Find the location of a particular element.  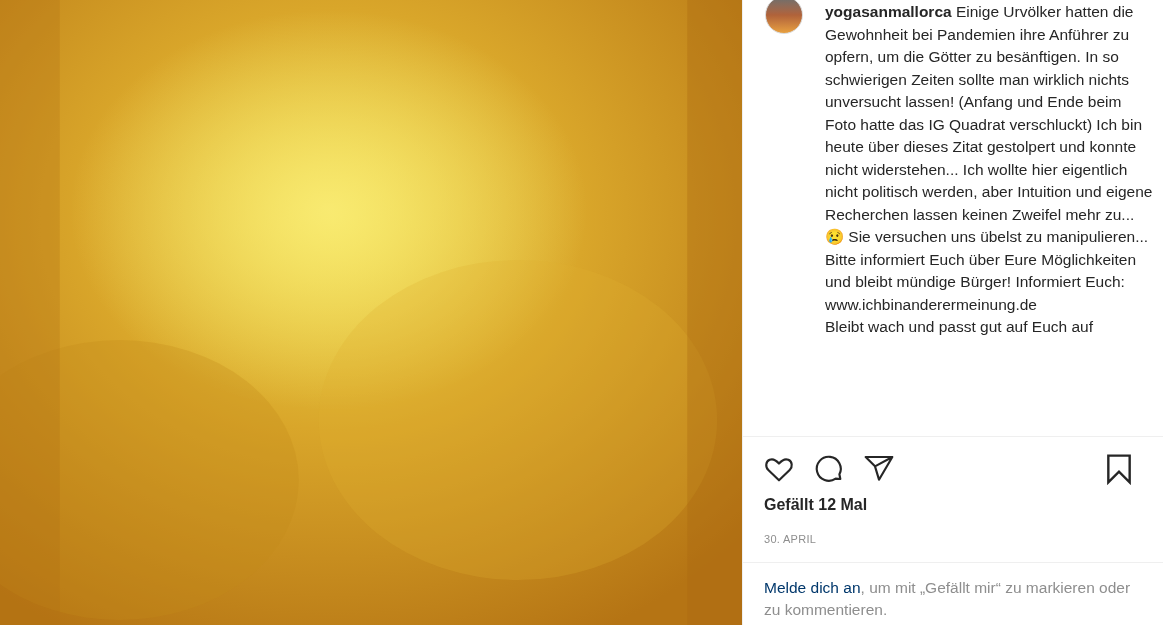

post-caption: yogasanmallorca Einige Urvölker hatten die Gewohnheit bei Pandemien ihre Anführer zu opfern, um die Götter zu besänftigen. In so schwierigen Zeiten sollte man wirklich nichts unversucht lassen! (Anfang und Ende beim Foto hatte das IG Quadrat verschluckt) Ich bin heute über dieses Zitat gestolpert und konnte nicht widerstehen... Ich wollte hier eigentlich nicht politisch werden, aber Intuition und eigene Recherchen lassen keinen Zweifel mehr zu... 😢 Sie versuchen uns übelst zu manipulieren... Bitte informiert Euch über Eure Möglichkeiten und bleibt mündige Bürger! Informiert Euch: www.ichbinanderermeinung.de is located at coordinates (989, 158).